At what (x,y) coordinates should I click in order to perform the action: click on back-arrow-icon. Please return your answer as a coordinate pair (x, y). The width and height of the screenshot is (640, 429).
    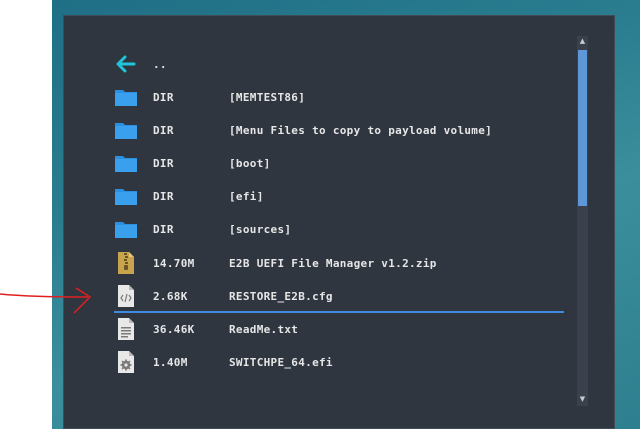
    Looking at the image, I should click on (126, 64).